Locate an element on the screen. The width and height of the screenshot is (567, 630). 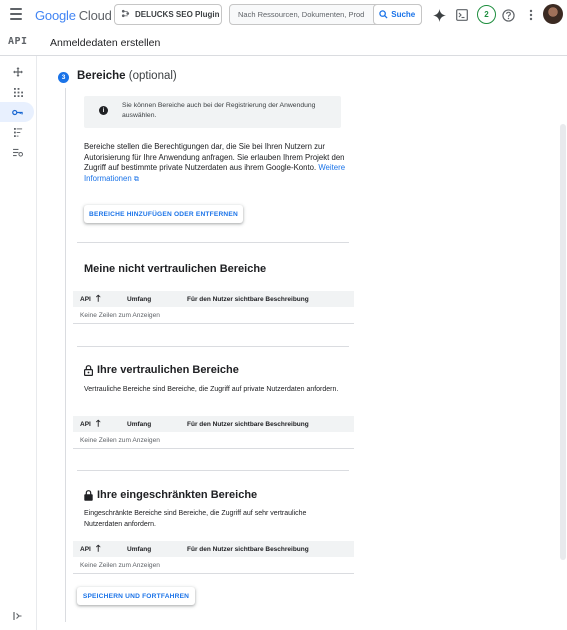
add-remove-scopes-button: BEREICHE HINZUFÜGEN ODER ENTFERNEN is located at coordinates (163, 214).